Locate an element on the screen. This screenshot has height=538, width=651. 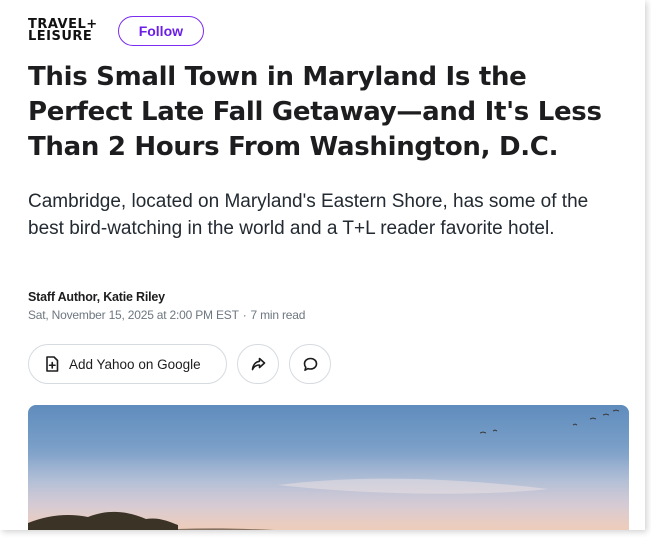
logo-line-2: LEISURE is located at coordinates (60, 36).